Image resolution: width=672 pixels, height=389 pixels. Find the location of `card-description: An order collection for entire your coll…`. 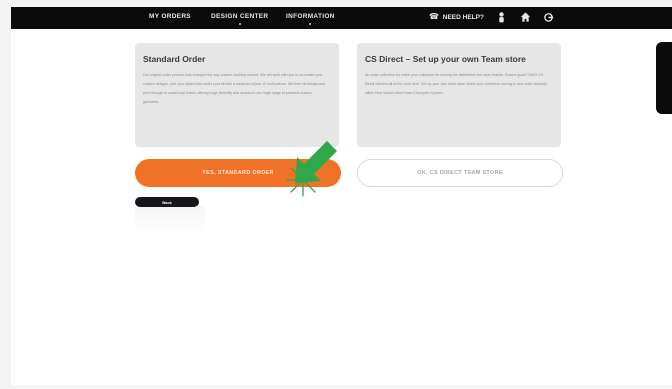

card-description: An order collection for entire your coll… is located at coordinates (456, 84).